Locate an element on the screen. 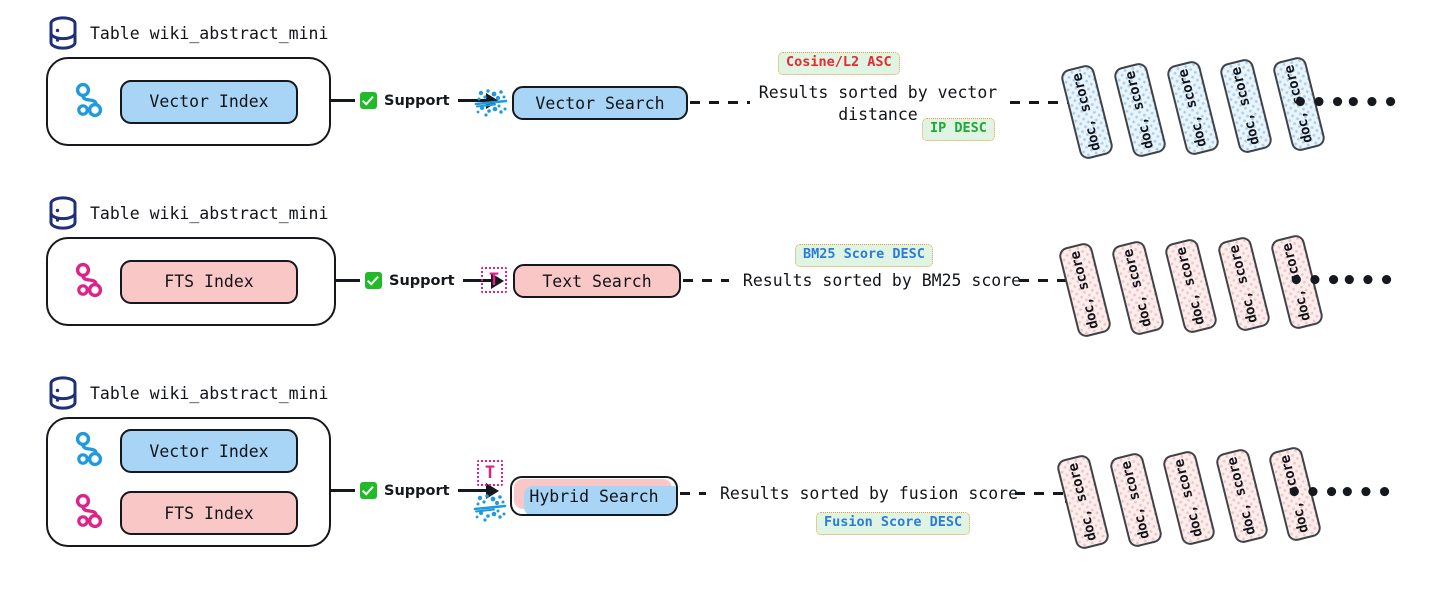 The height and width of the screenshot is (592, 1440). order-badge-text: Fusion Score DESC is located at coordinates (893, 522).